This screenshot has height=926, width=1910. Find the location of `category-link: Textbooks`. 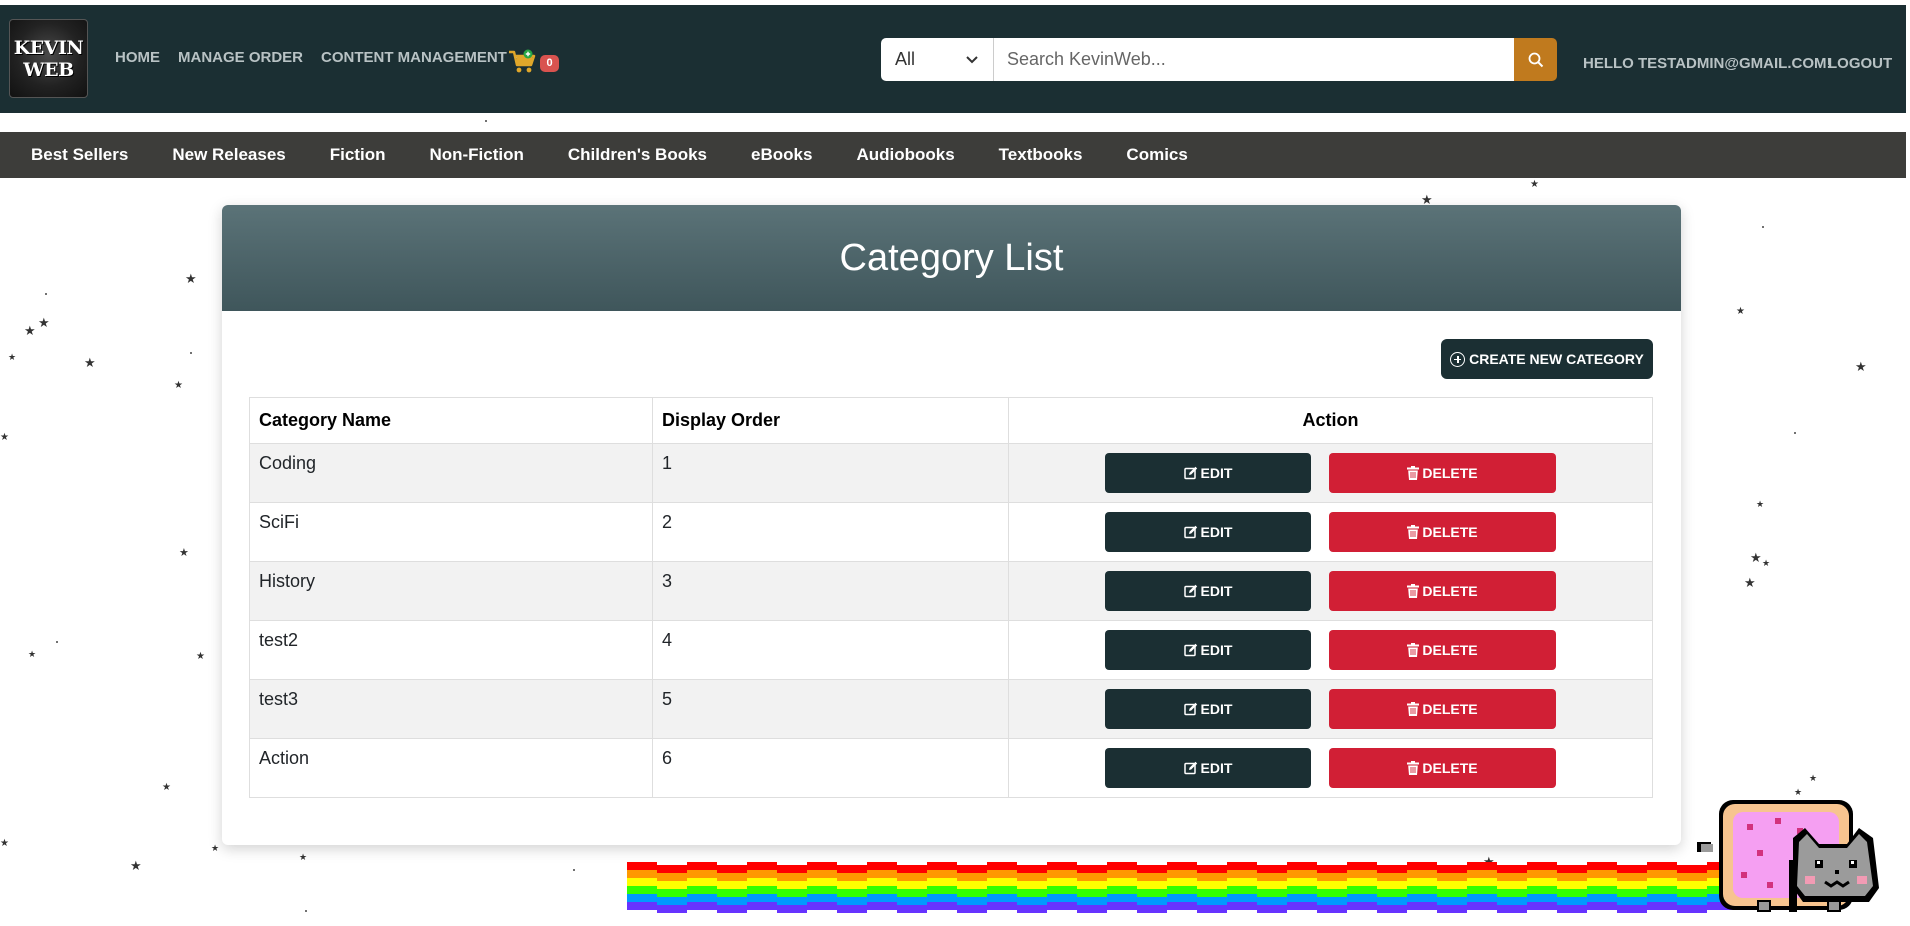

category-link: Textbooks is located at coordinates (1041, 155).